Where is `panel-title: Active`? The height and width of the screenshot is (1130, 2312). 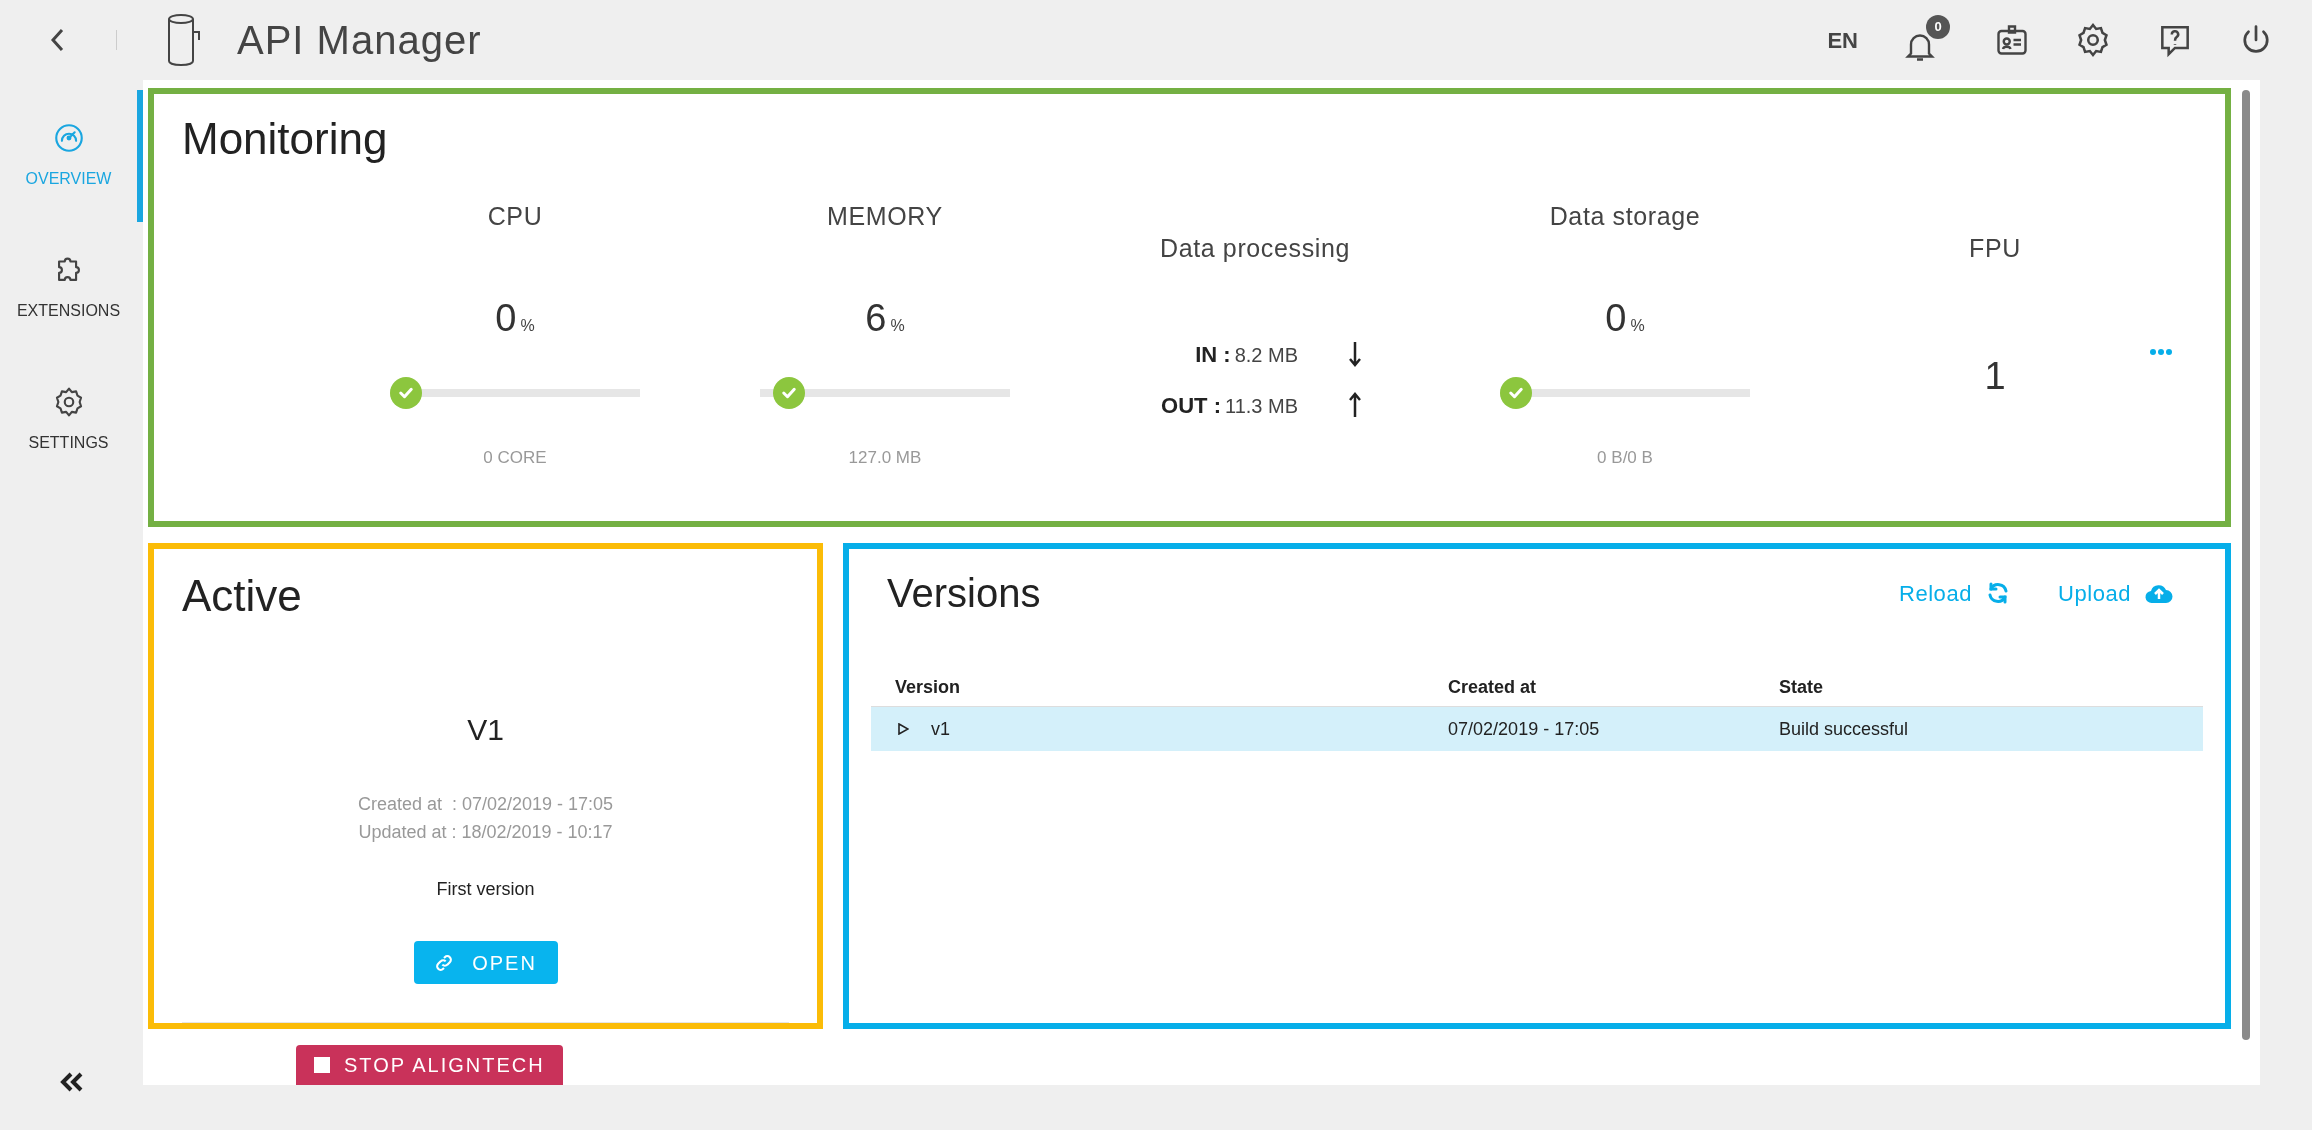
panel-title: Active is located at coordinates (242, 596).